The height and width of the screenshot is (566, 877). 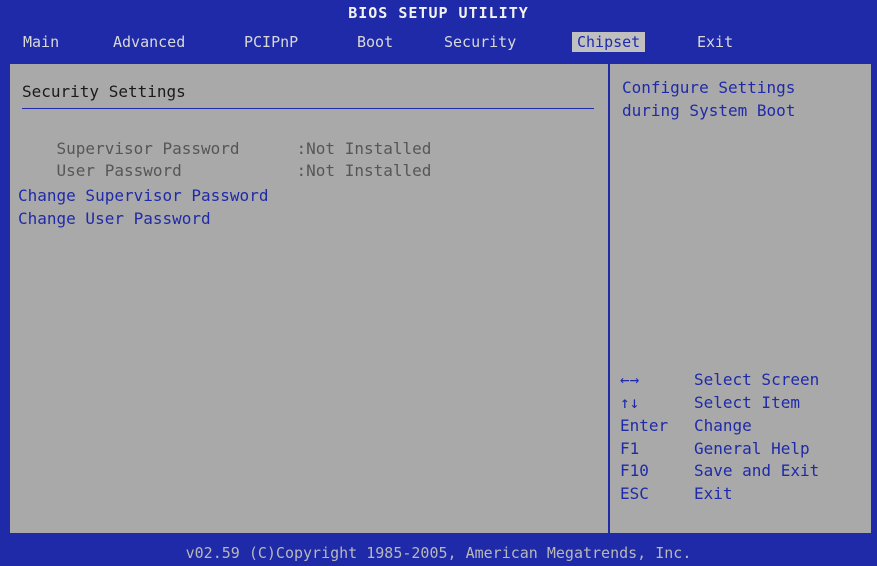 I want to click on key-hint: ESC Exit, so click(x=676, y=493).